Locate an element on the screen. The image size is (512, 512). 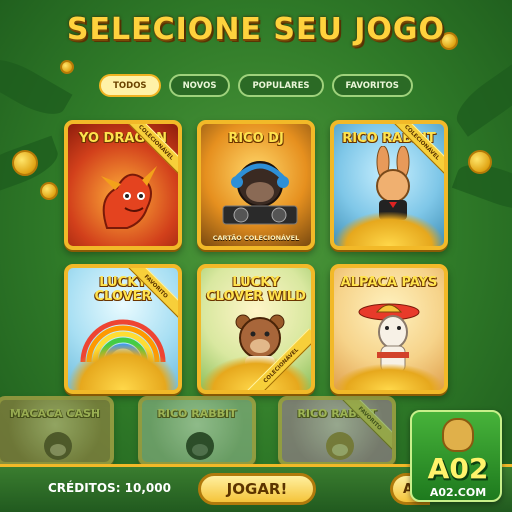
game-card-rico-dj: RICO DJ CARTÃO COLECIONÁVEL is located at coordinates (256, 185).